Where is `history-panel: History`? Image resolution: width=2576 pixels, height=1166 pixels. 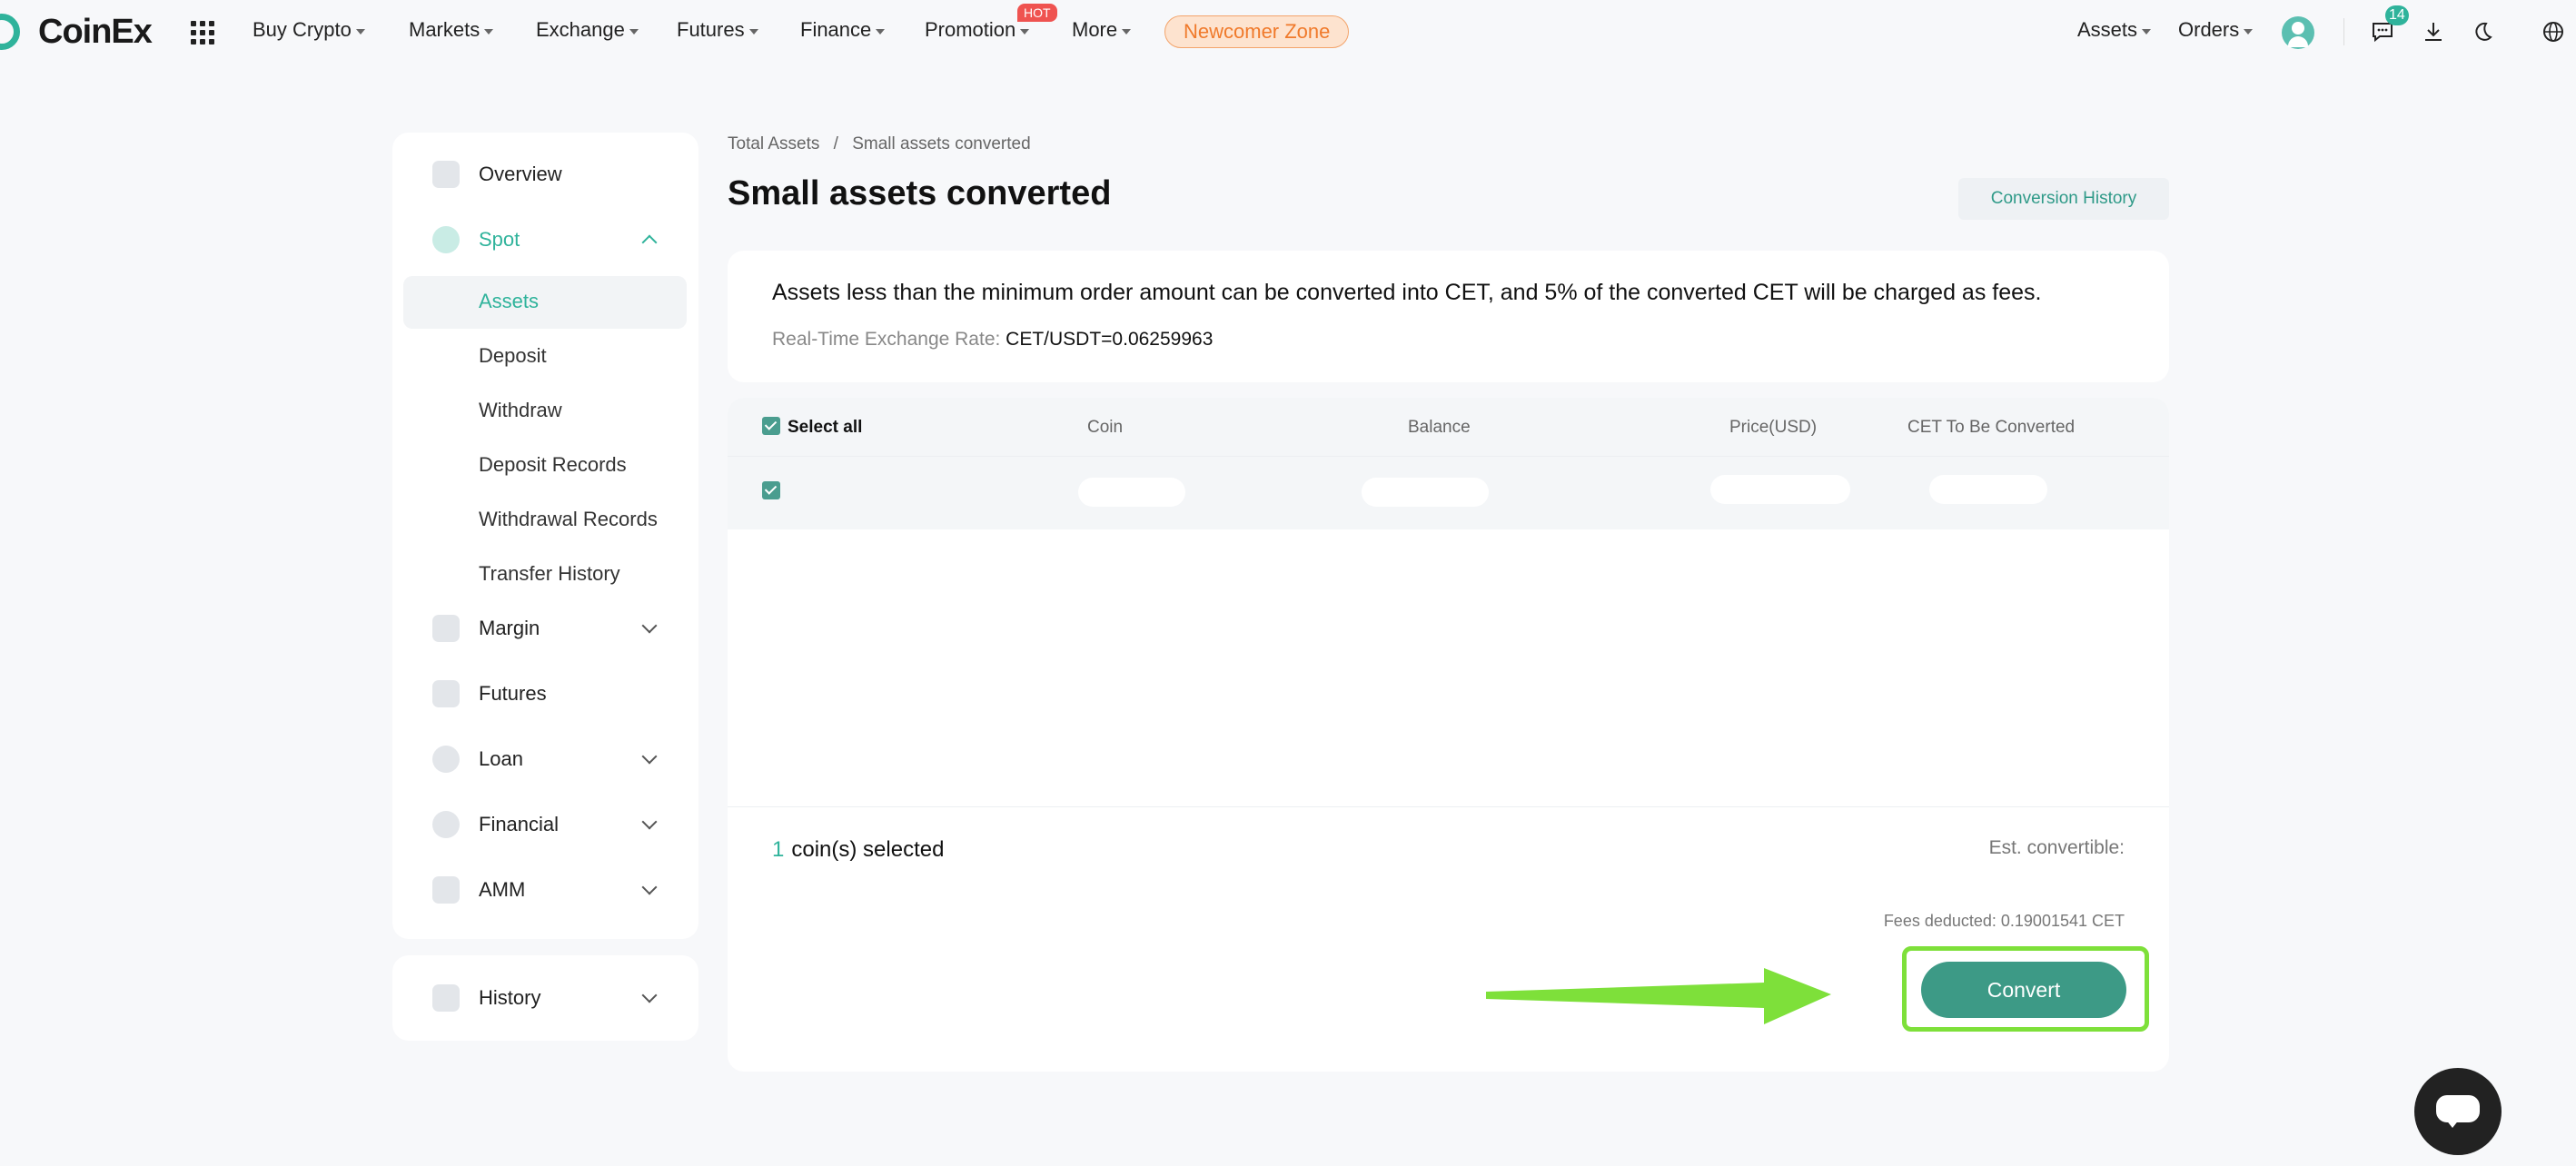 history-panel: History is located at coordinates (545, 998).